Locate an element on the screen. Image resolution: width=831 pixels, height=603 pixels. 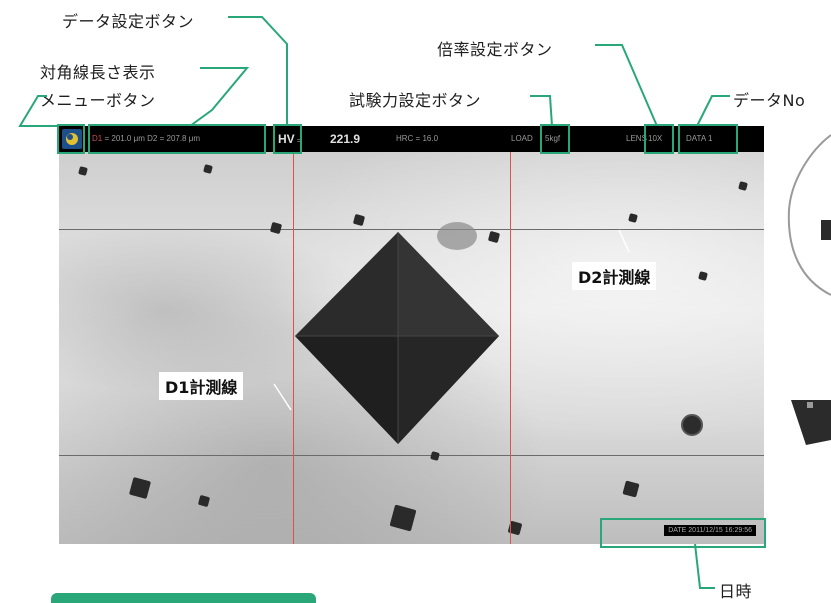
d1-measure-line-left is located at coordinates (293, 348).